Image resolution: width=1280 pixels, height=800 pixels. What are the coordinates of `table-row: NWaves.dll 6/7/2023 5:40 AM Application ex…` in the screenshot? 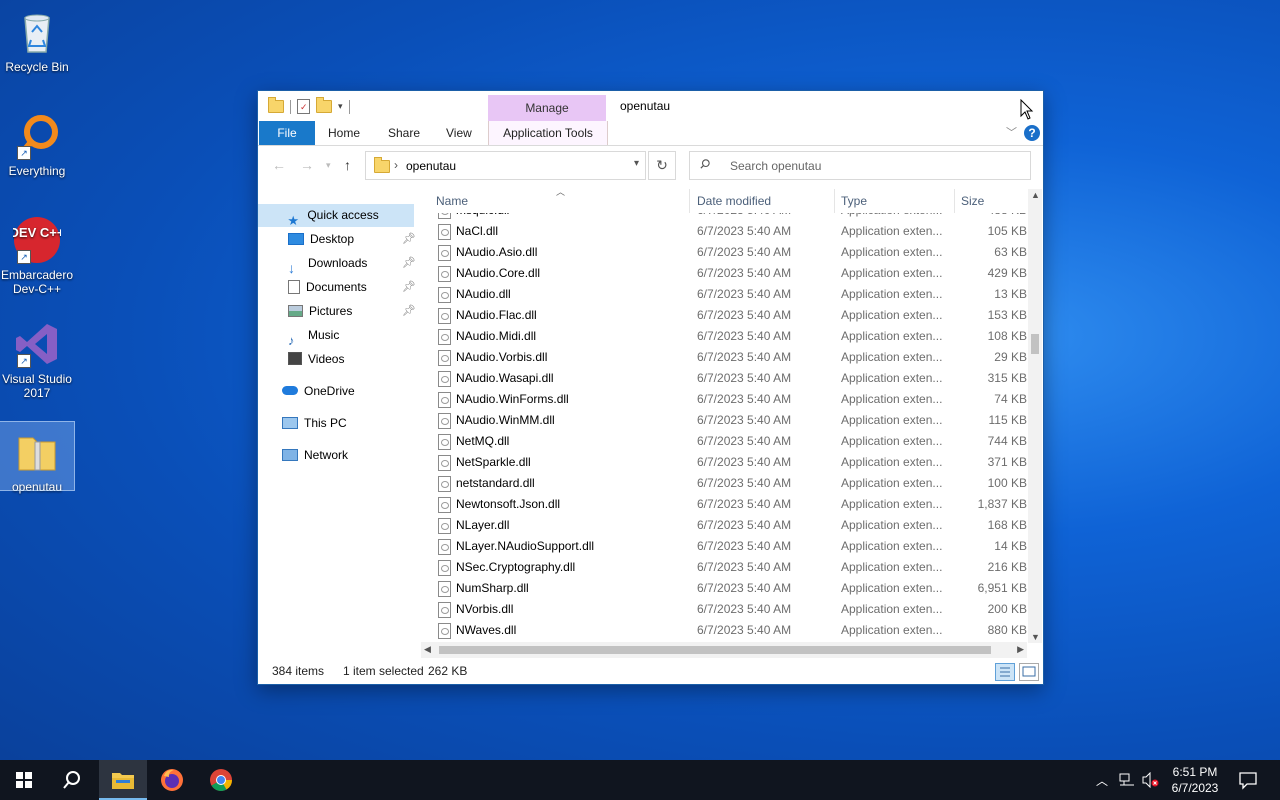 It's located at (728, 630).